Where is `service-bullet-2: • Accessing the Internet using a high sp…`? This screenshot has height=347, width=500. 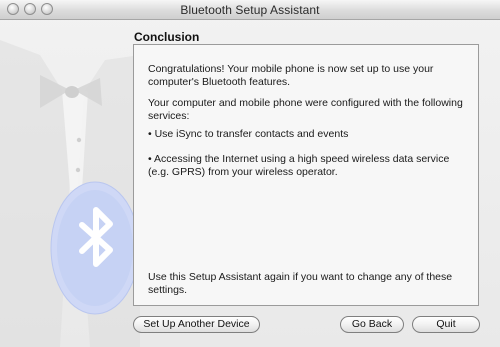 service-bullet-2: • Accessing the Internet using a high sp… is located at coordinates (299, 165).